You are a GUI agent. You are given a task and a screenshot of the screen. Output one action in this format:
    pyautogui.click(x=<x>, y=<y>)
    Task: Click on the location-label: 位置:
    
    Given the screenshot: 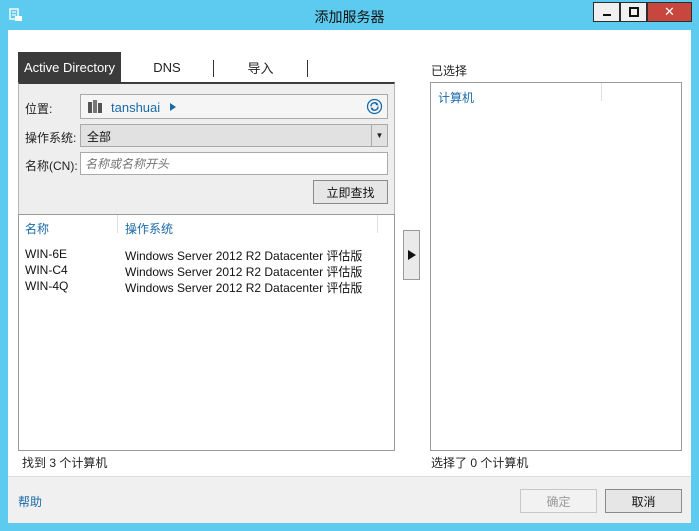 What is the action you would take?
    pyautogui.click(x=39, y=109)
    